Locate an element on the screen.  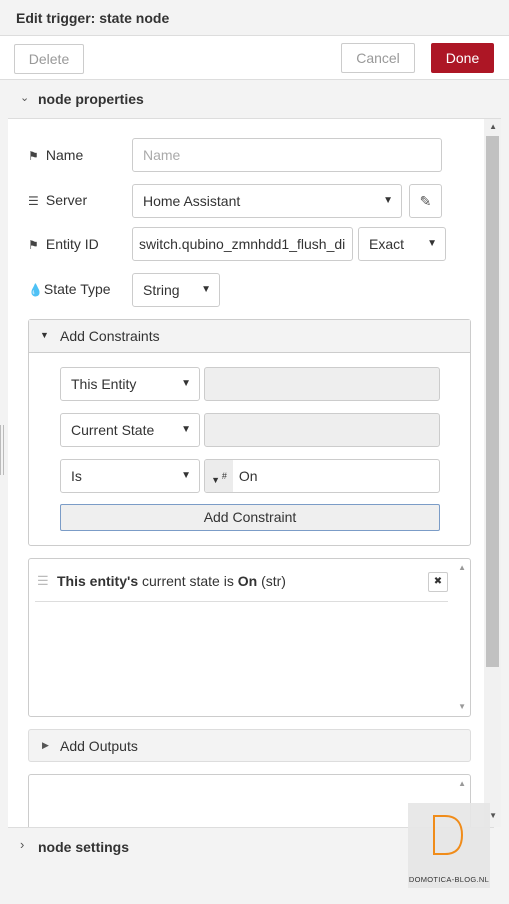
type-select-caret-icon: ▼ # is located at coordinates (219, 476).